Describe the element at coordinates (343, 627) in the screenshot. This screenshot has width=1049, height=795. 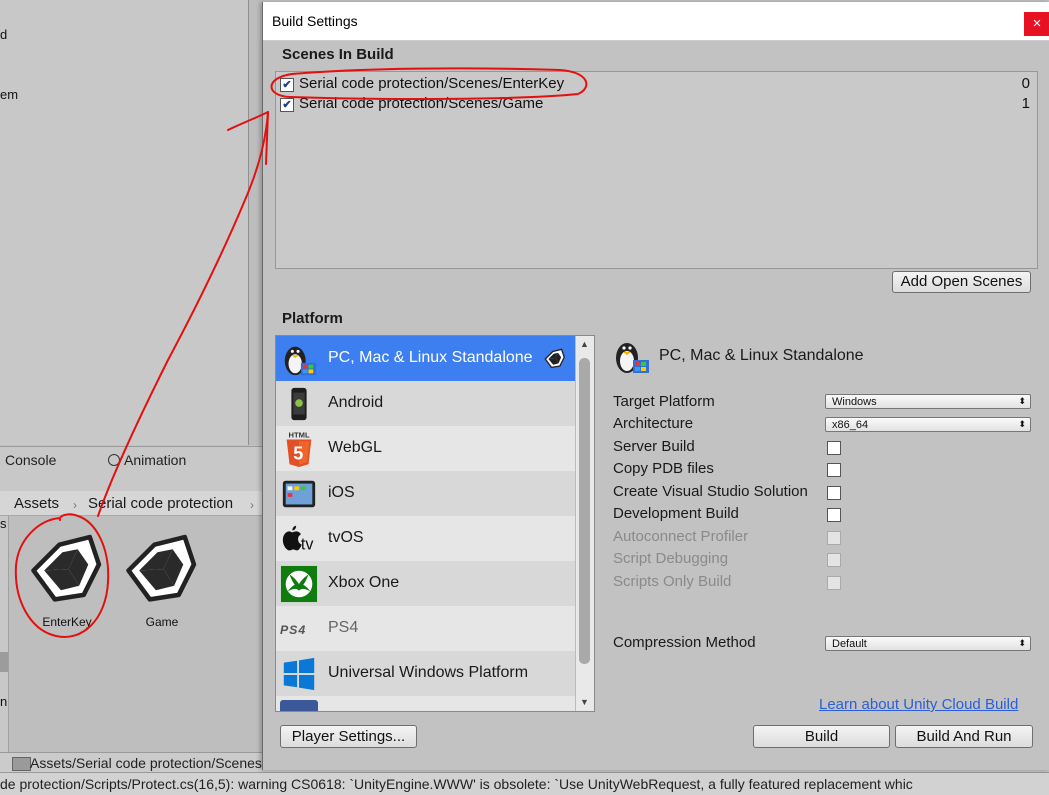
I see `platform-label: PS4` at that location.